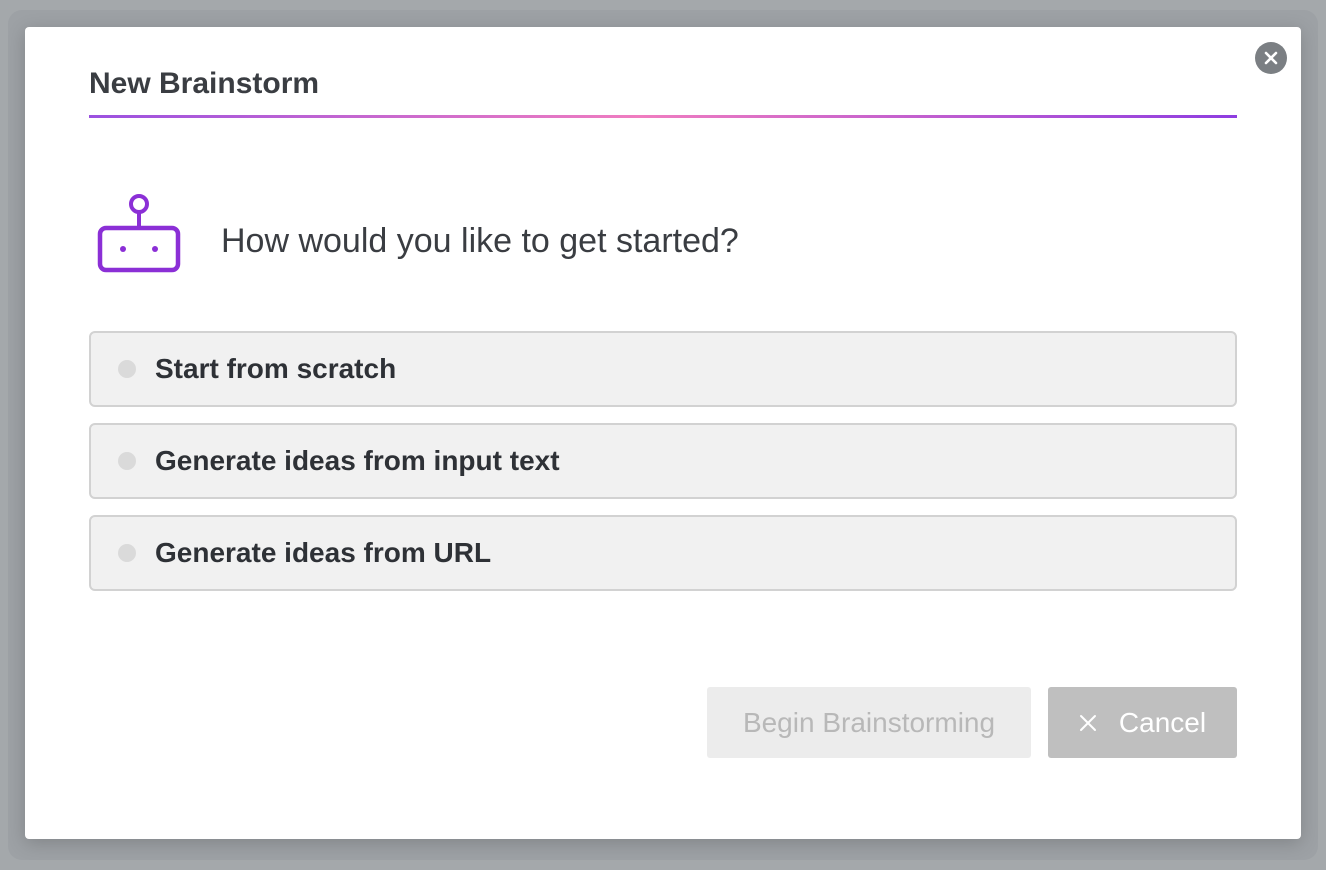 This screenshot has height=870, width=1326. Describe the element at coordinates (323, 552) in the screenshot. I see `option-label: Generate ideas from URL` at that location.